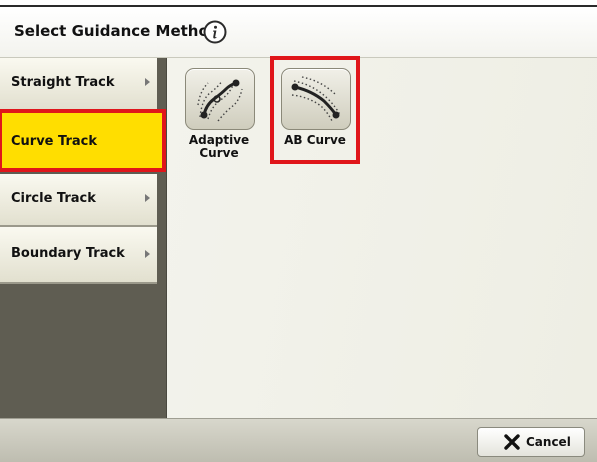 This screenshot has width=597, height=462. I want to click on adaptive-curve-label-line2: Curve, so click(219, 153).